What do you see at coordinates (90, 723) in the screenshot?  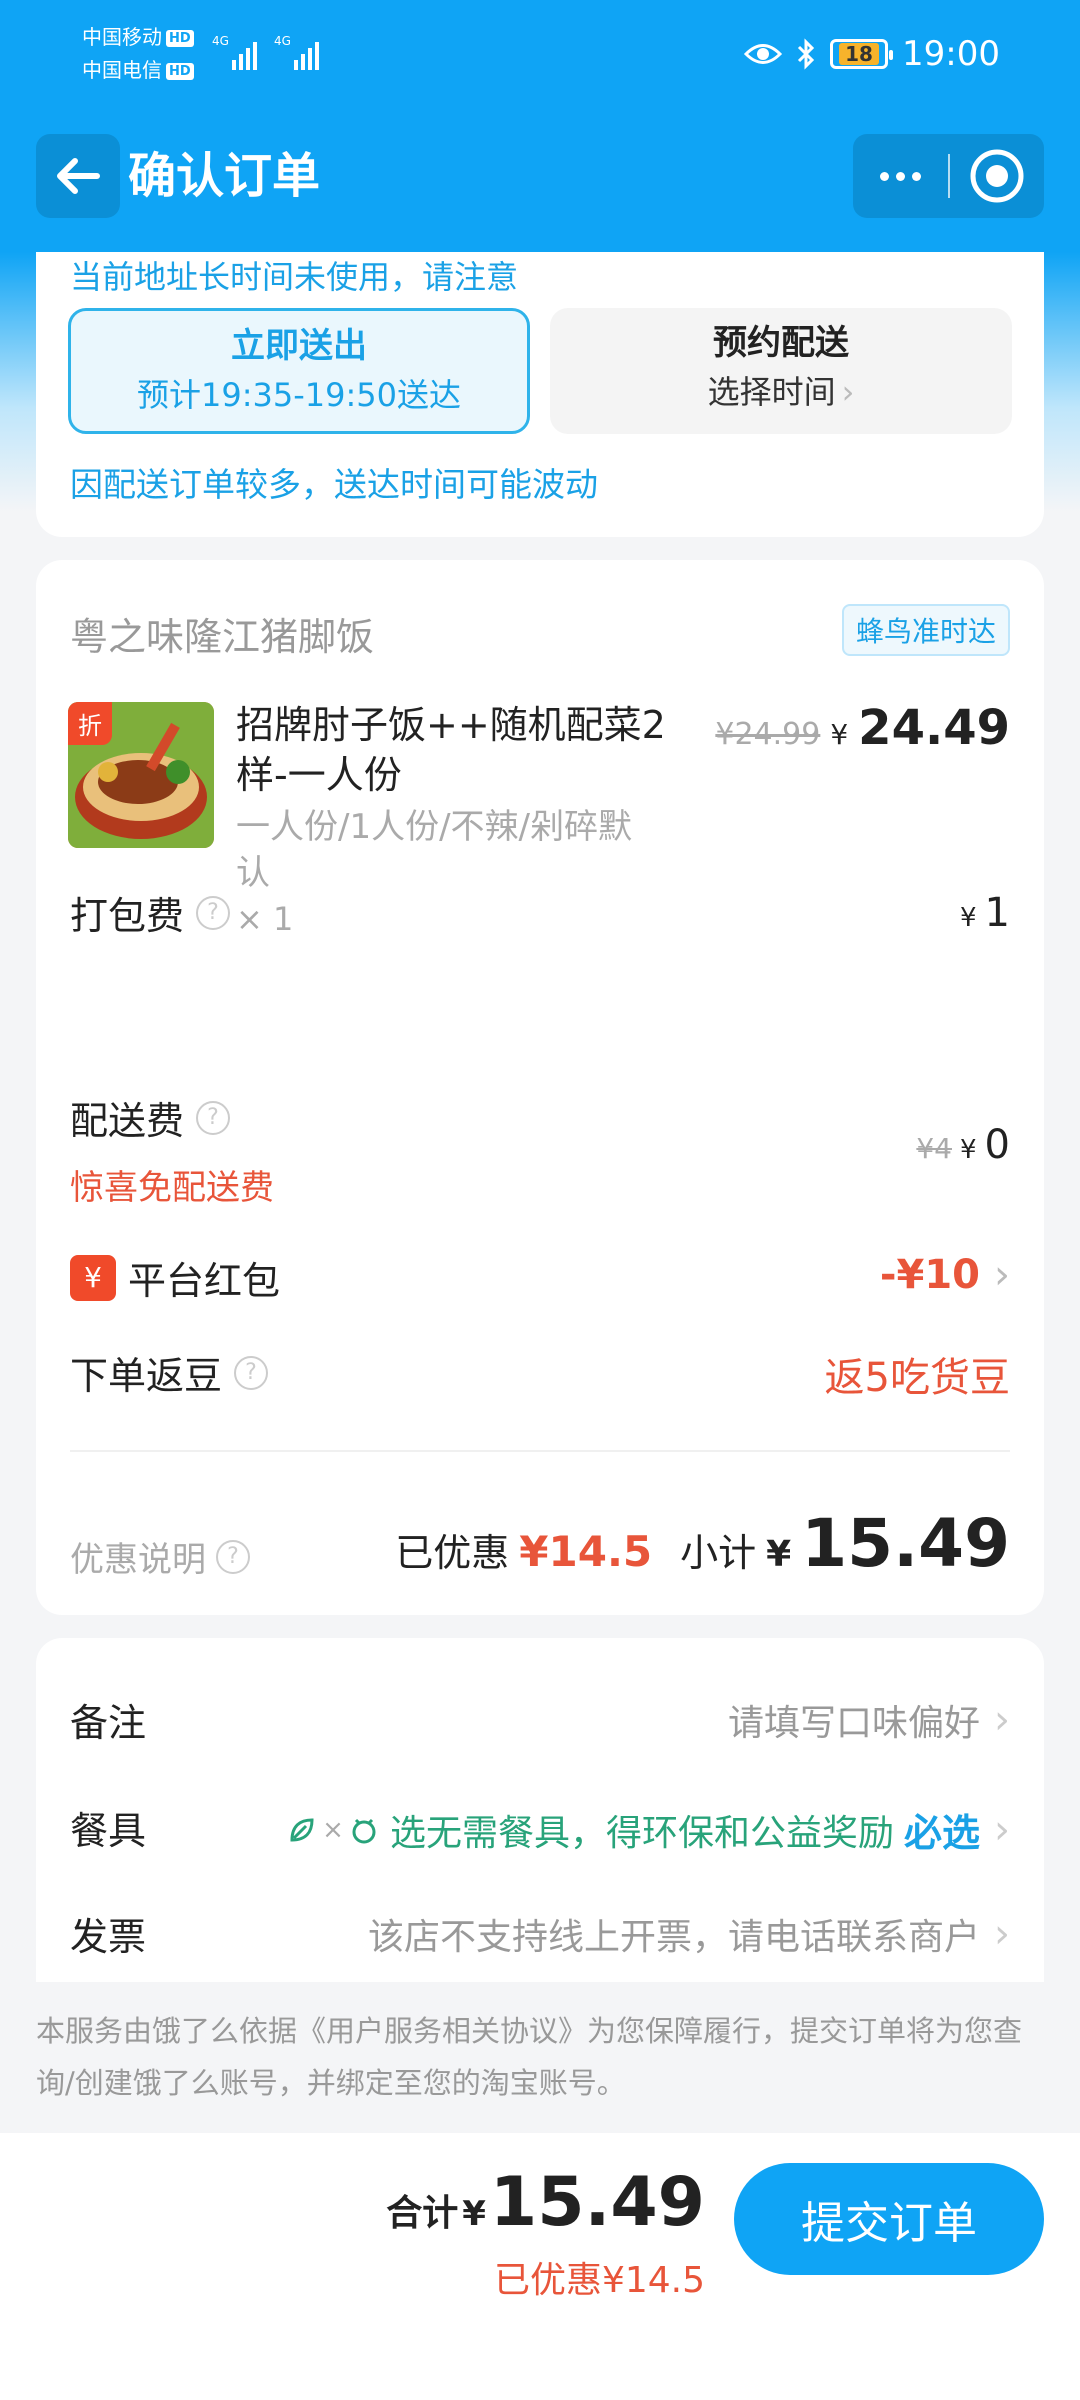 I see `discount-tag: 折` at bounding box center [90, 723].